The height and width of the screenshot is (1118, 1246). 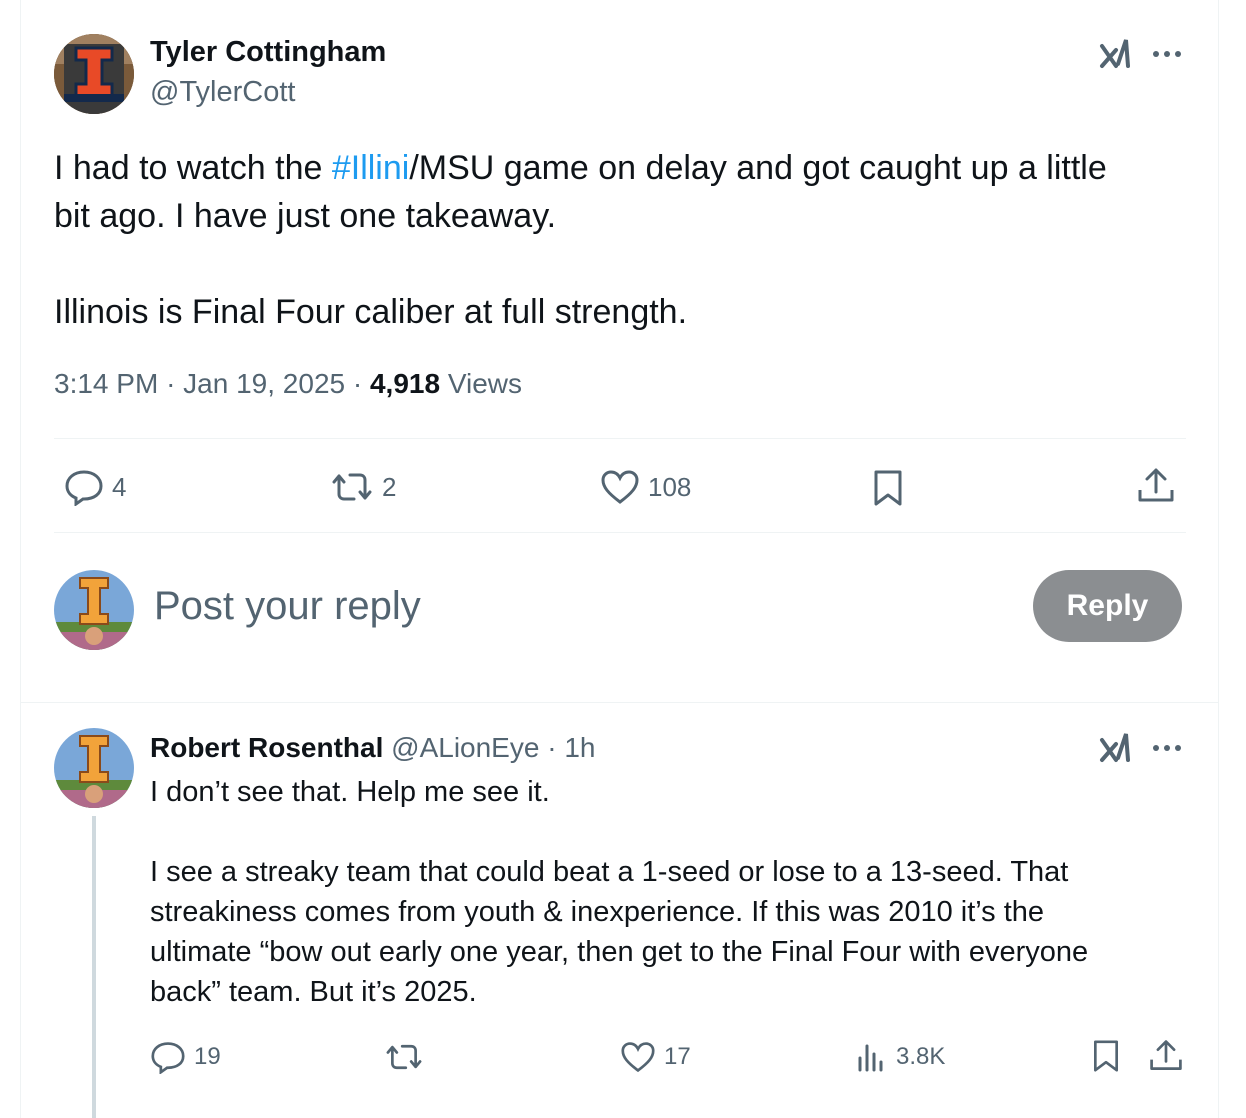 I want to click on post-text-segment: I had to watch the, so click(x=193, y=168).